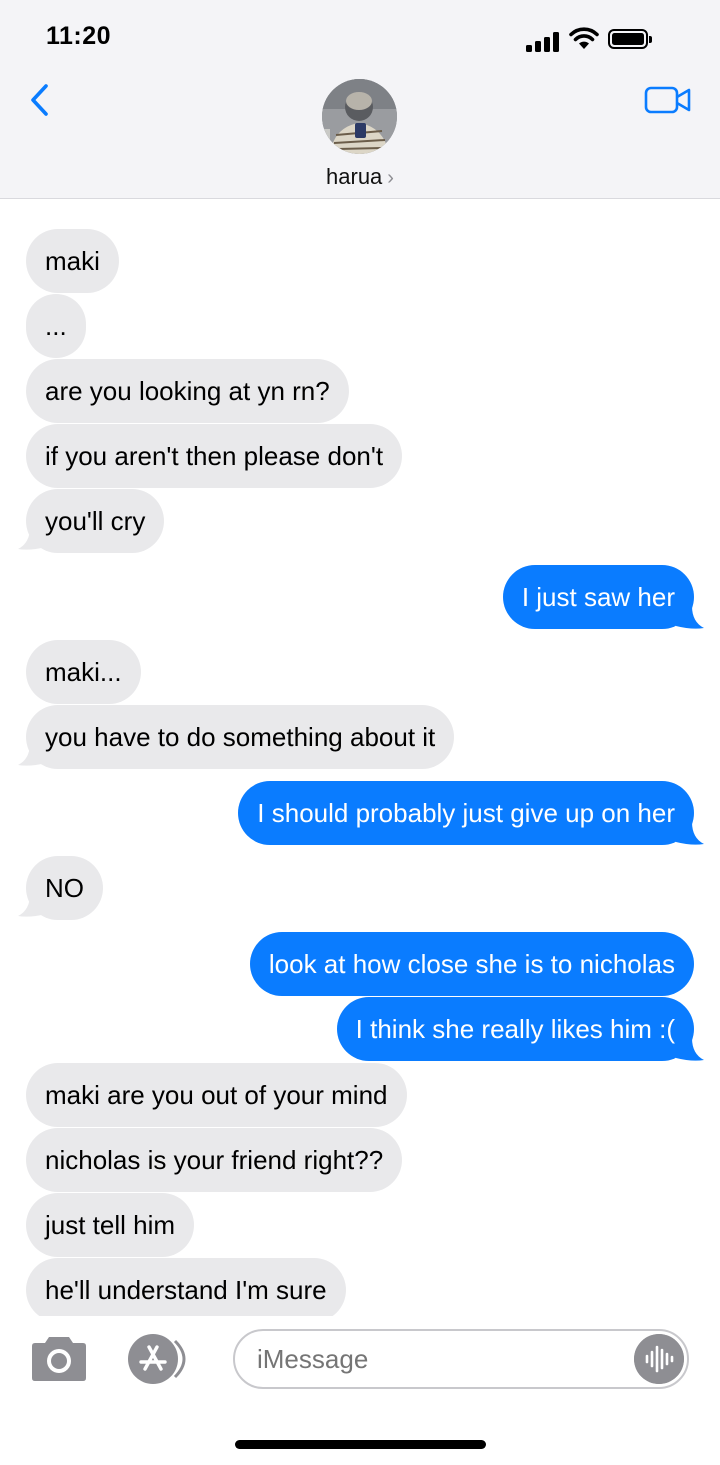 The image size is (720, 1465). I want to click on app-store-icon, so click(161, 1359).